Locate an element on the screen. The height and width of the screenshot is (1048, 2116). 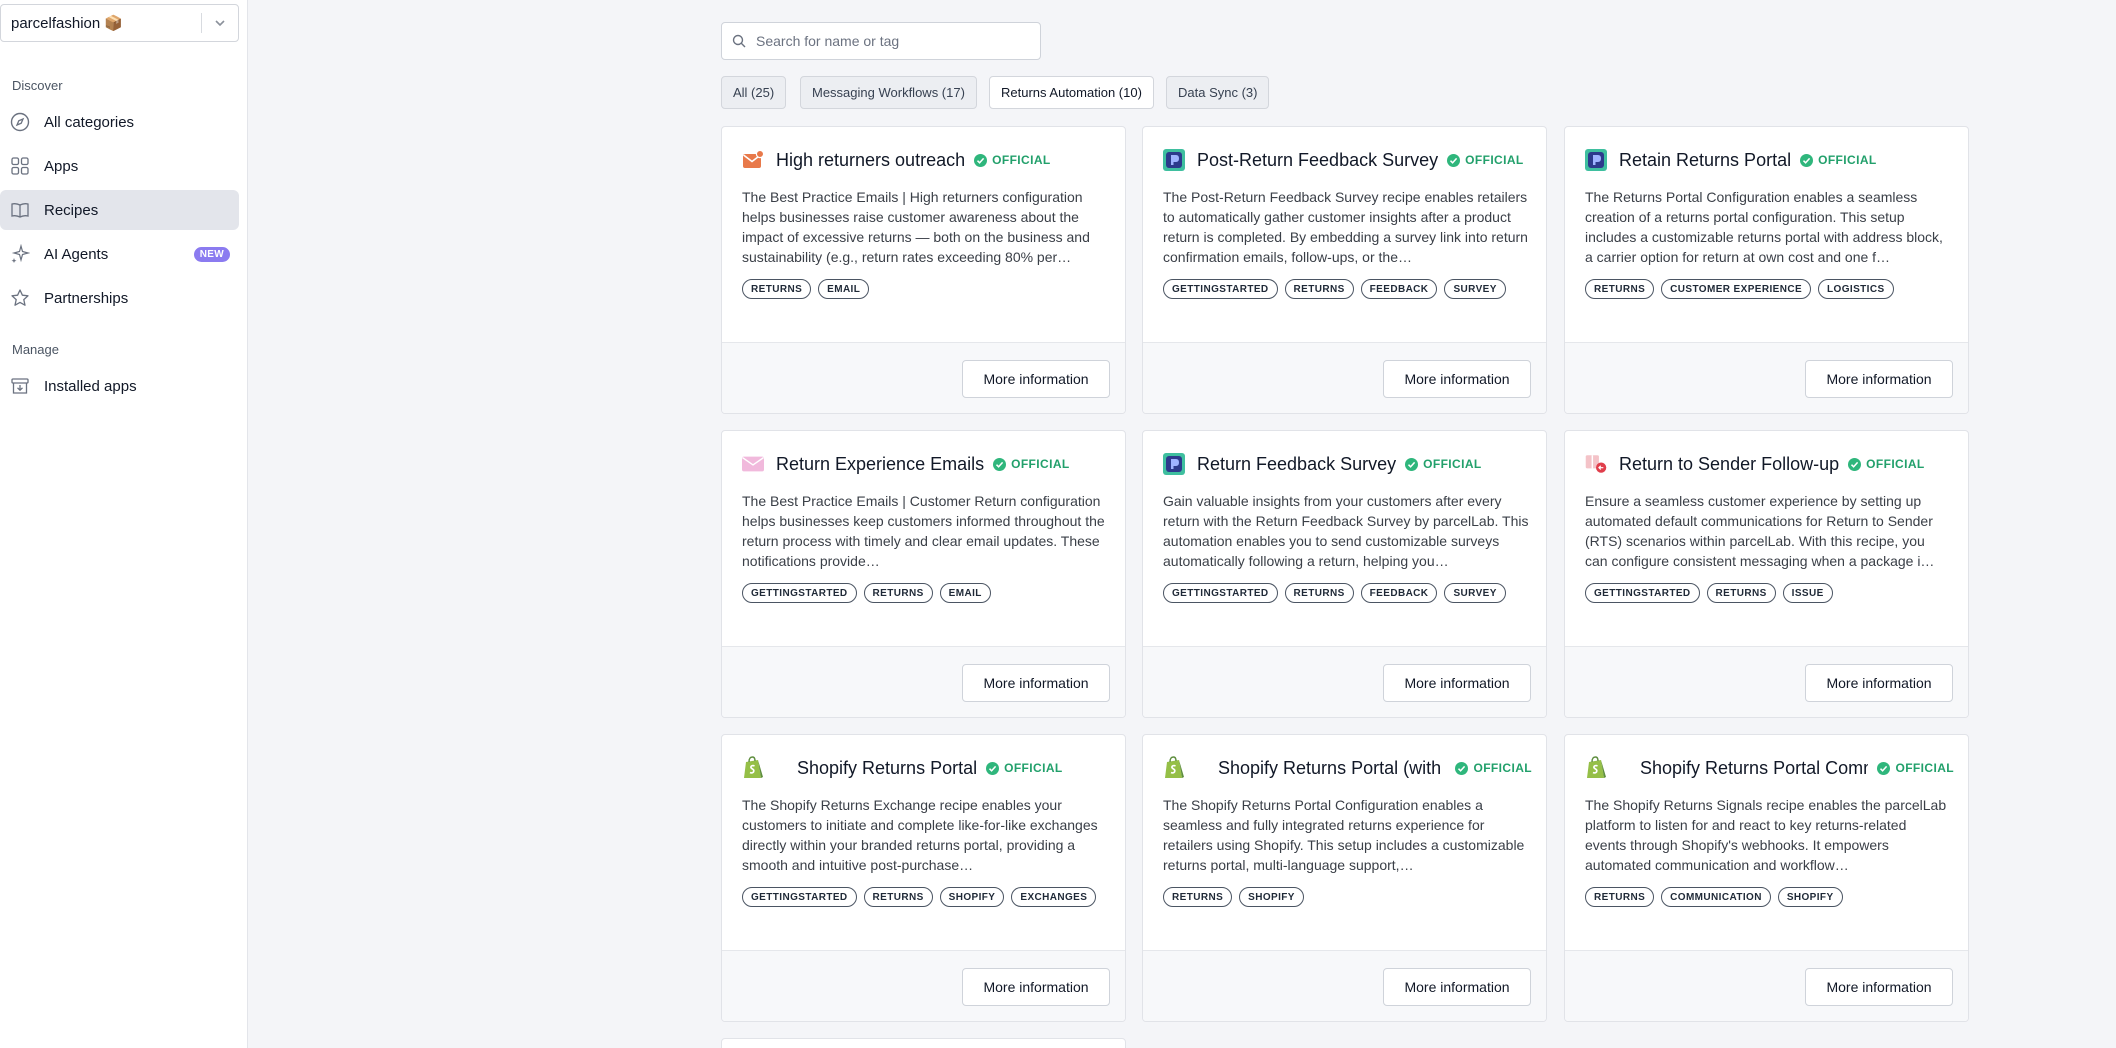
sidebar-item-partnerships: Partnerships is located at coordinates (119, 298).